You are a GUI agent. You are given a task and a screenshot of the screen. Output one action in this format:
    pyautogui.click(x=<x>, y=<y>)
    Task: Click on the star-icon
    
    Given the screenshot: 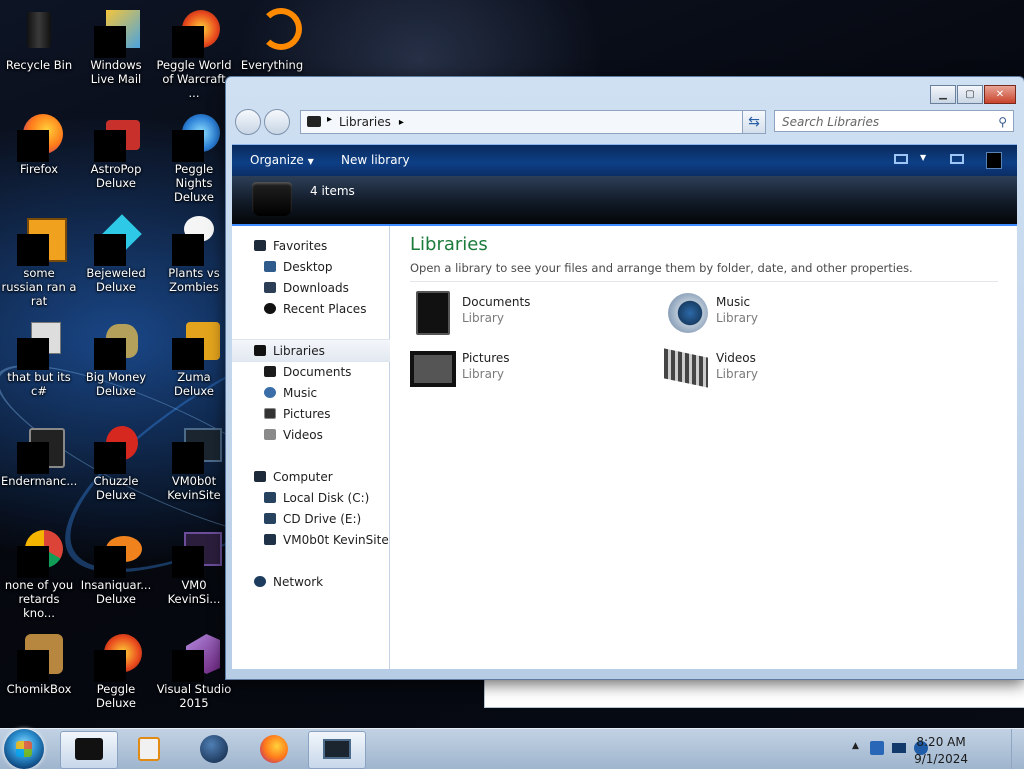 What is the action you would take?
    pyautogui.click(x=260, y=245)
    